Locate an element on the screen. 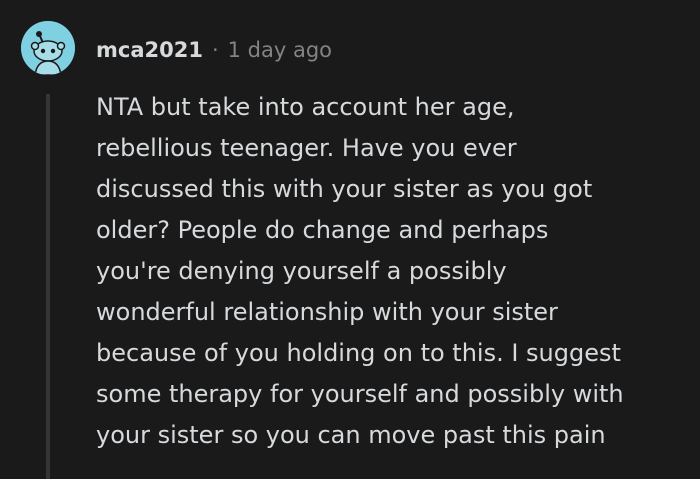  avatar is located at coordinates (48, 48).